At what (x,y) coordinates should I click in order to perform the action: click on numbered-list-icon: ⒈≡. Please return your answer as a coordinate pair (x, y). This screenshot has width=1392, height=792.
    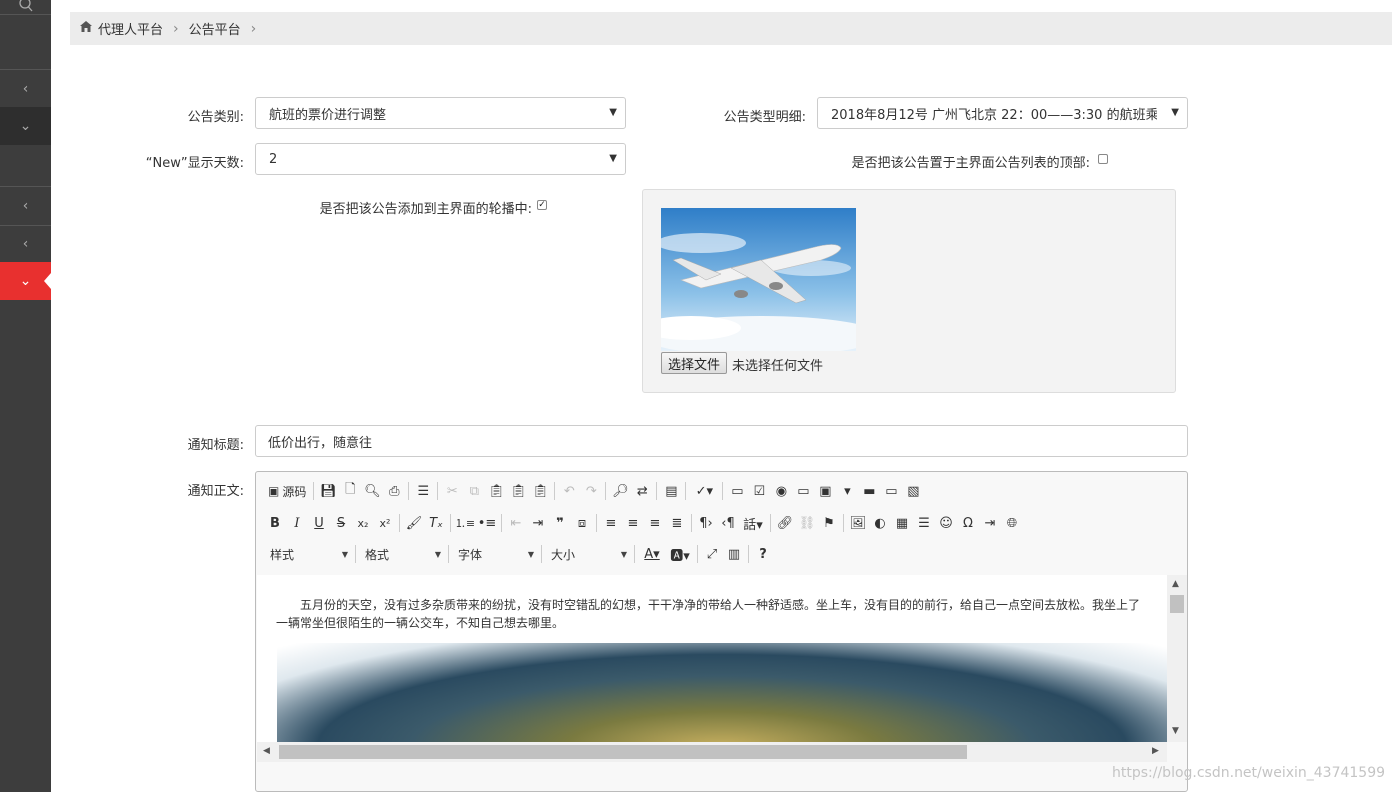
    Looking at the image, I should click on (465, 523).